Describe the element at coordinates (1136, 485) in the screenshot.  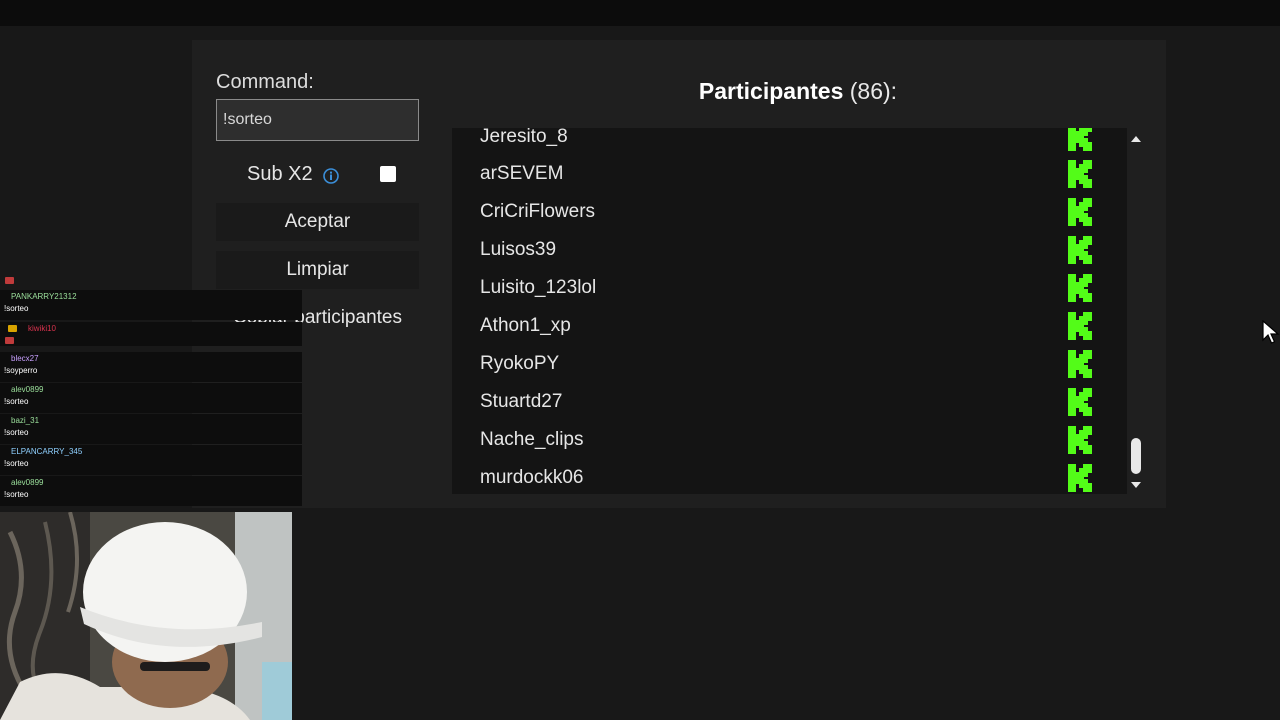
I see `scroll-down-arrow-icon` at that location.